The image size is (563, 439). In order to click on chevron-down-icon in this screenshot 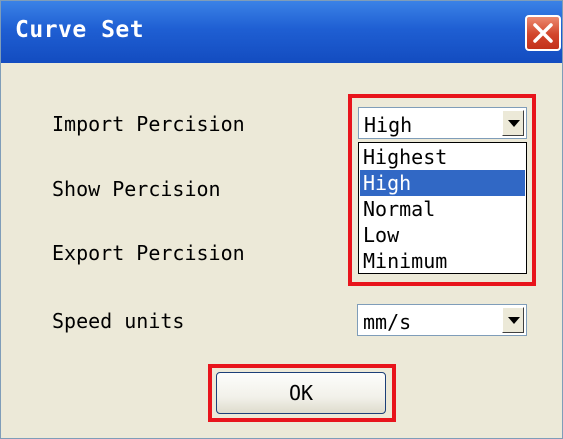, I will do `click(514, 320)`.